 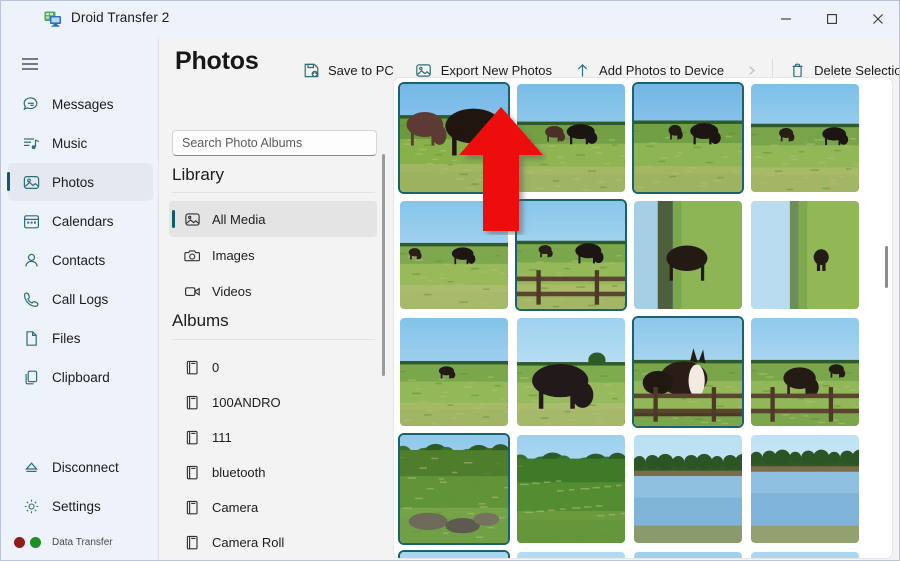 What do you see at coordinates (192, 255) in the screenshot?
I see `camera-icon` at bounding box center [192, 255].